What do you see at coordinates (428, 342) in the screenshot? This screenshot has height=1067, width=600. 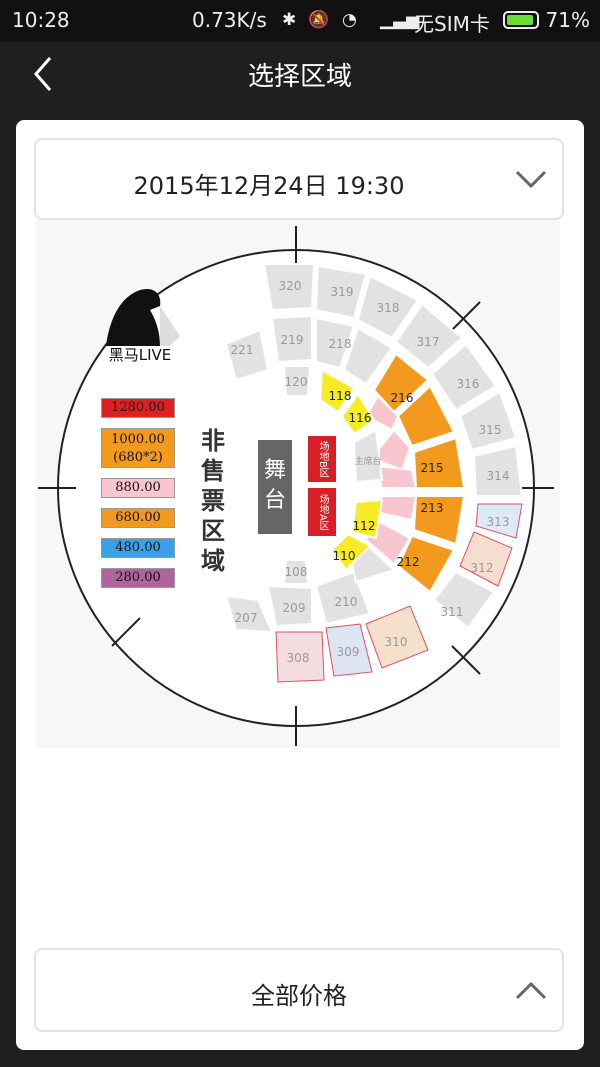 I see `section-317: 317` at bounding box center [428, 342].